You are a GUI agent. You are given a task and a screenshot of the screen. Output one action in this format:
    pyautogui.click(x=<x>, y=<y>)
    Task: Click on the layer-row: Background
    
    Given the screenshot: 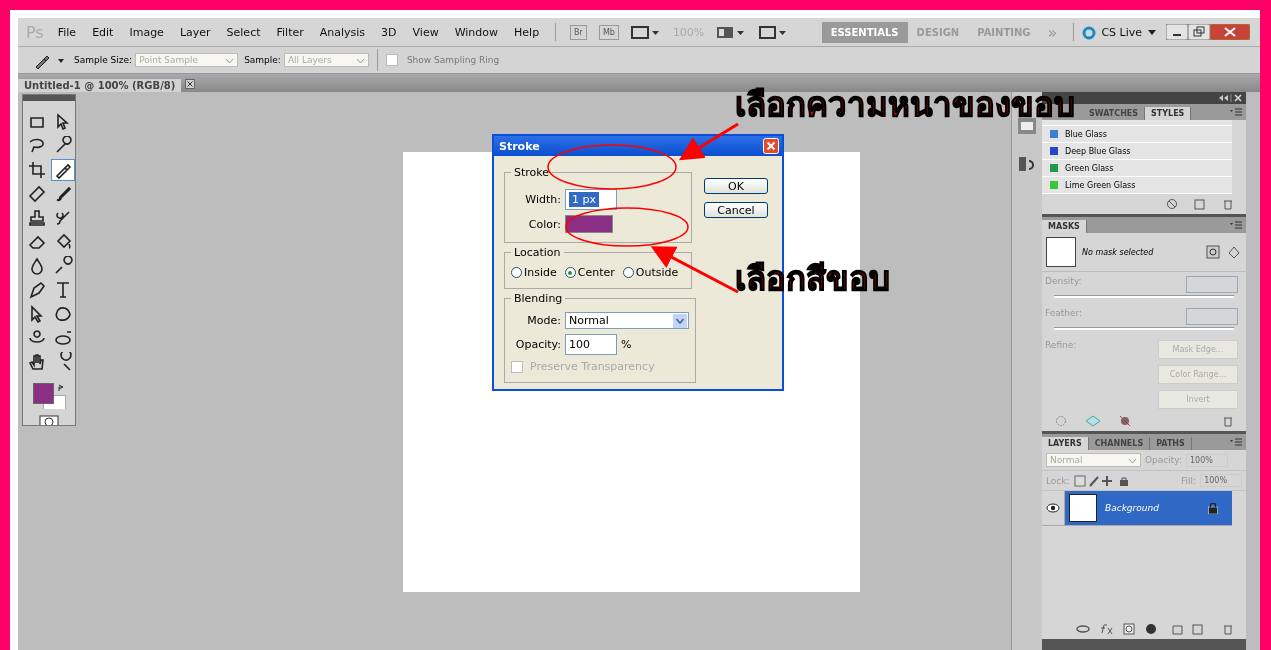 What is the action you would take?
    pyautogui.click(x=1148, y=508)
    